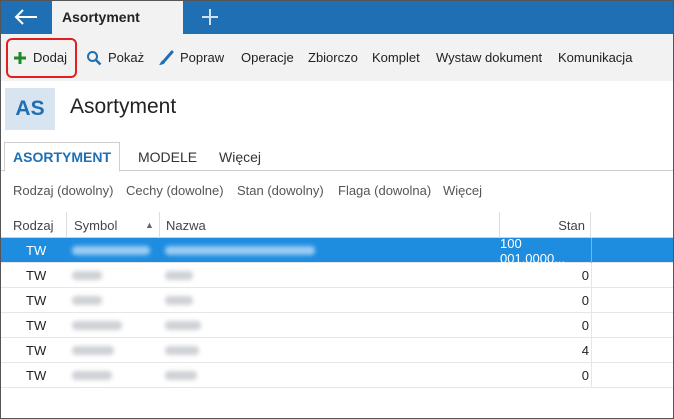 This screenshot has height=419, width=674. Describe the element at coordinates (384, 190) in the screenshot. I see `filter-flag: Flaga (dowolna)` at that location.